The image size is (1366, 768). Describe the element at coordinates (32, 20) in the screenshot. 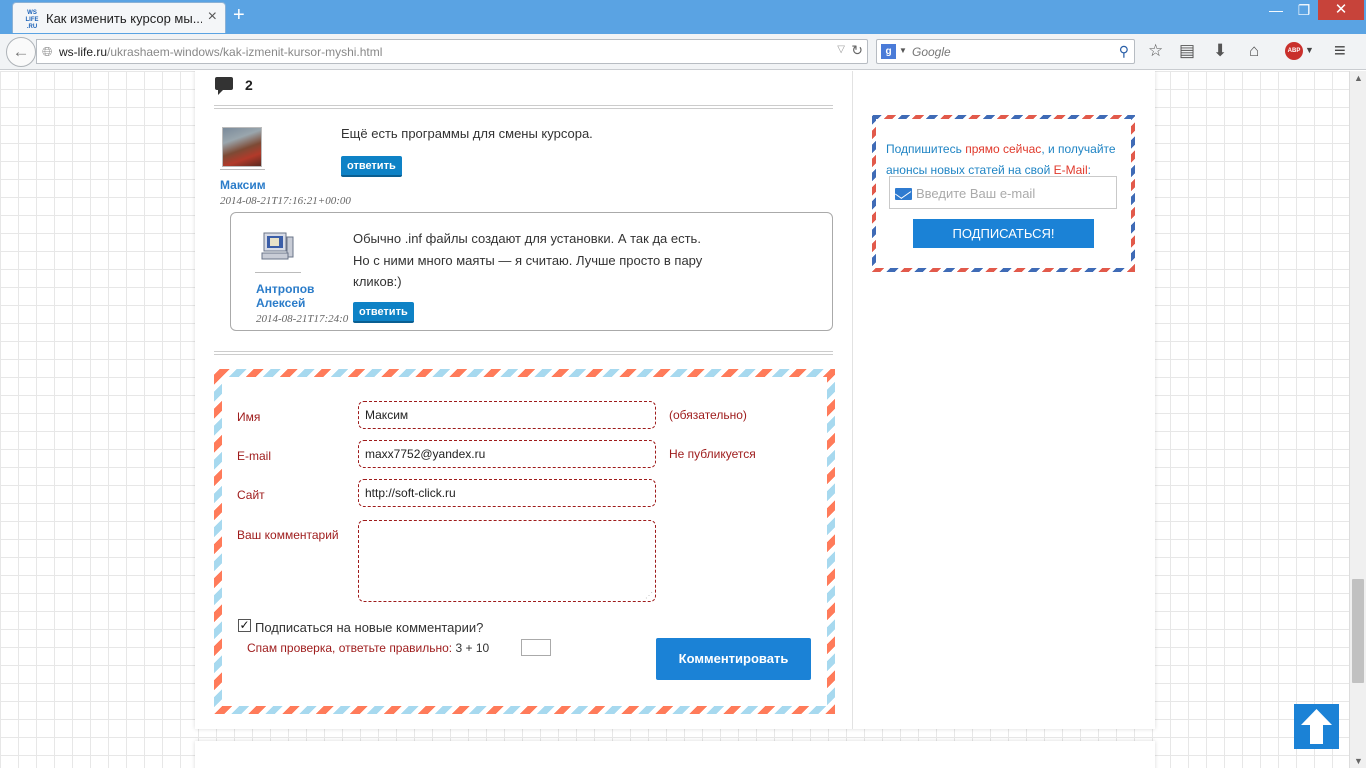

I see `site-favicon-icon: WS LIFE .RU` at that location.